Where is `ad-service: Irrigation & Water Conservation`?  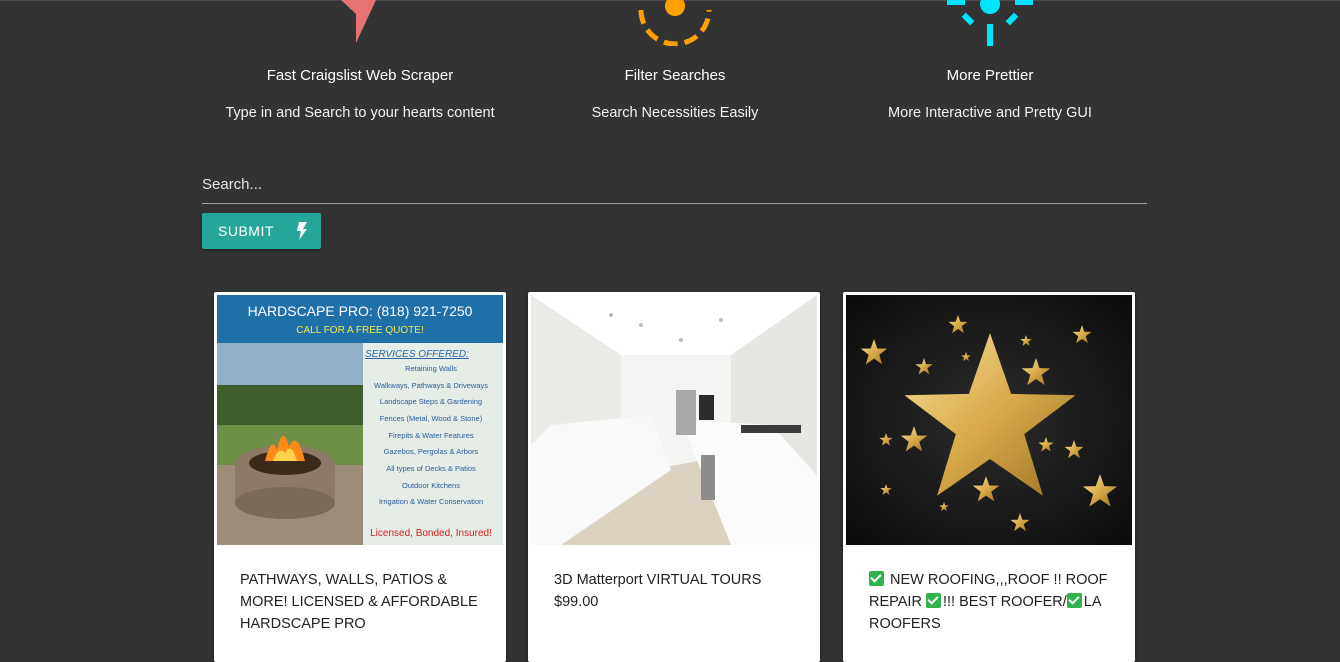
ad-service: Irrigation & Water Conservation is located at coordinates (431, 501).